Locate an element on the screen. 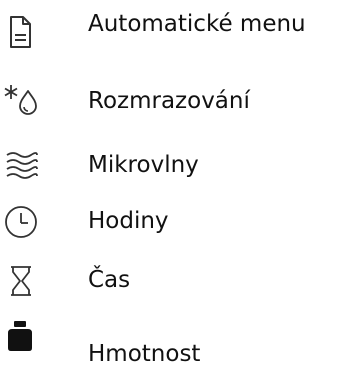  menu-item-weight: Hmotnost is located at coordinates (175, 348).